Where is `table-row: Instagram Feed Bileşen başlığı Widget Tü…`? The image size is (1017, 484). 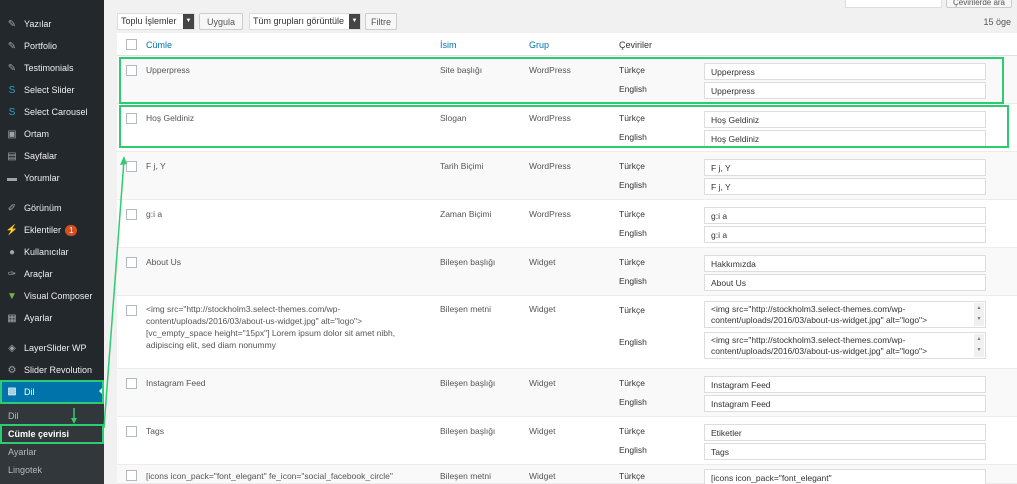 table-row: Instagram Feed Bileşen başlığı Widget Tü… is located at coordinates (567, 393).